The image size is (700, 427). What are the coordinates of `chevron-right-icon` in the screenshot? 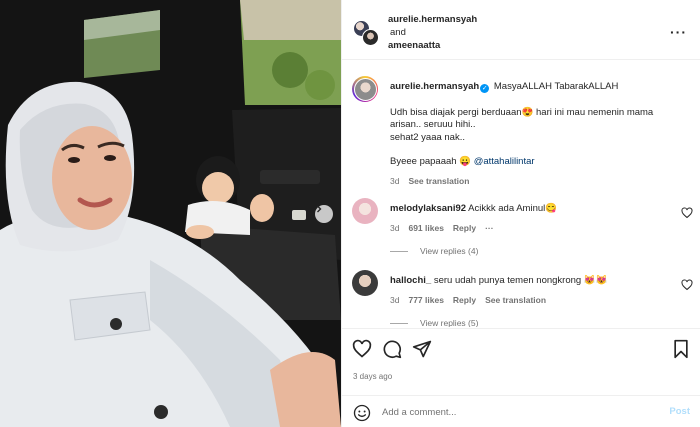 It's located at (319, 209).